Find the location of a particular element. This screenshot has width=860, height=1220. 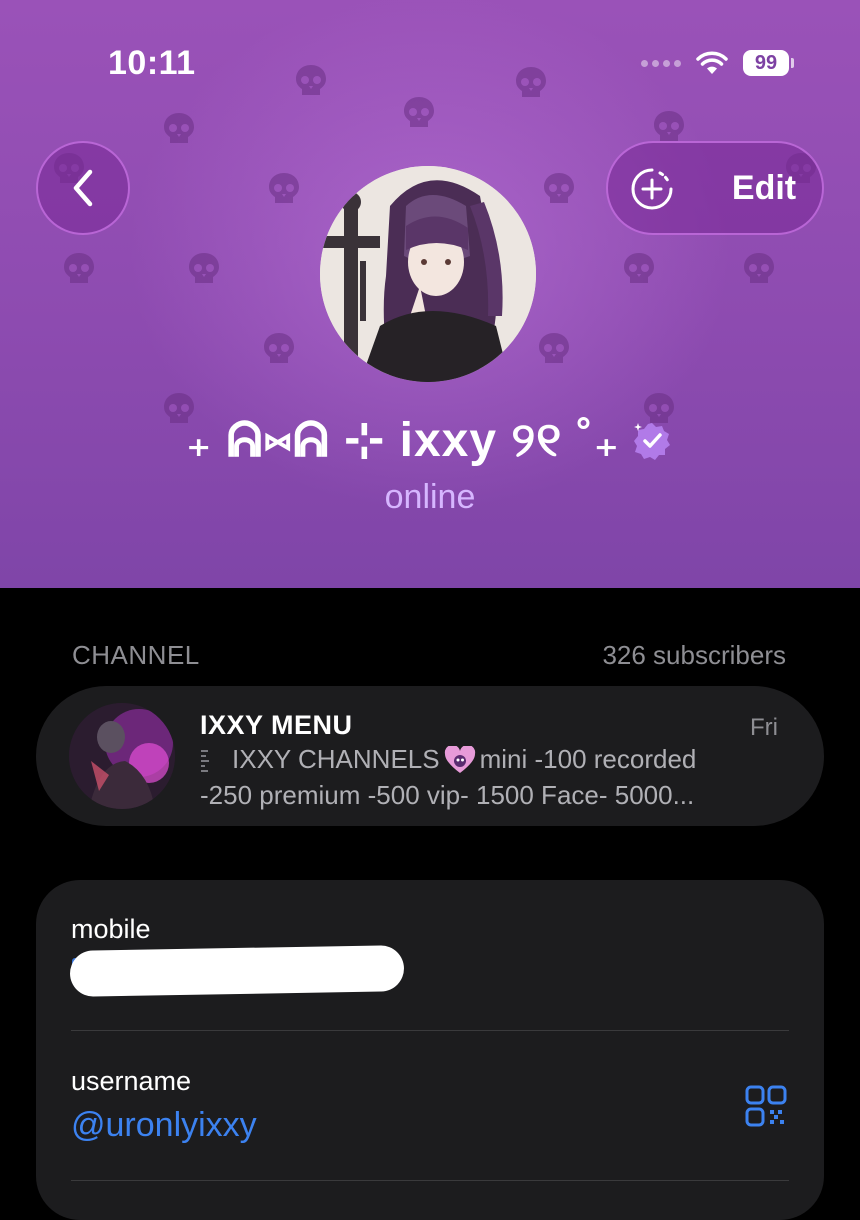

channel-section-label: CHANNEL is located at coordinates (136, 655).